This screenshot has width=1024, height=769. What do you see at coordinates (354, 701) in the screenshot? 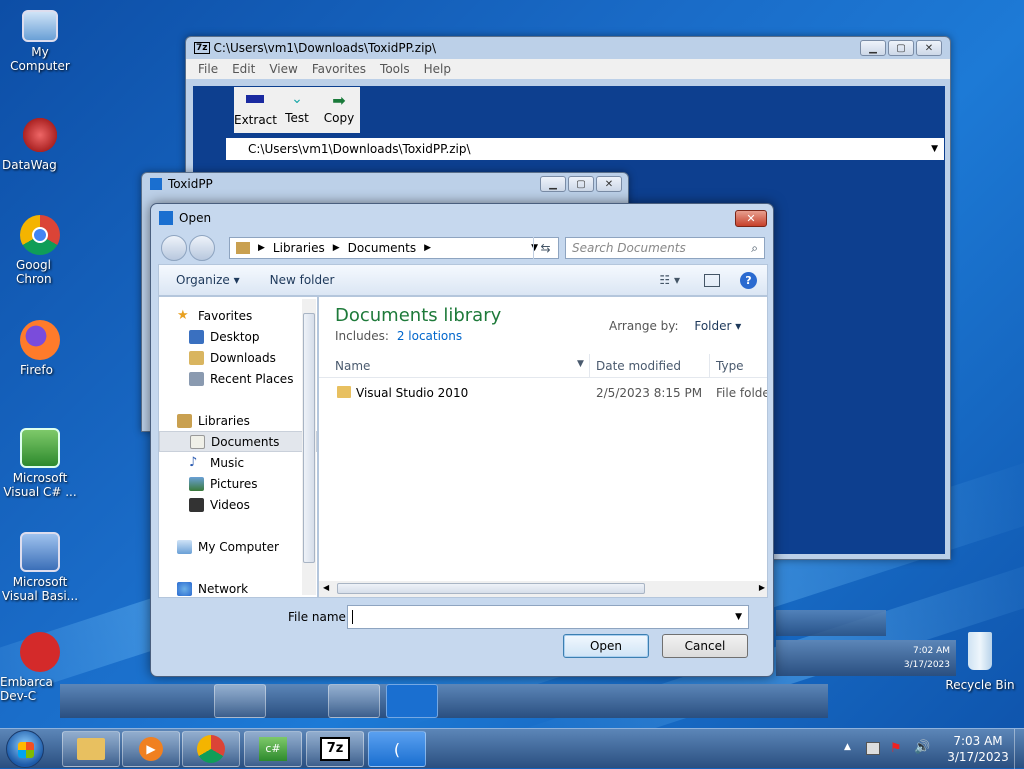
I see `ghost-7z-button` at bounding box center [354, 701].